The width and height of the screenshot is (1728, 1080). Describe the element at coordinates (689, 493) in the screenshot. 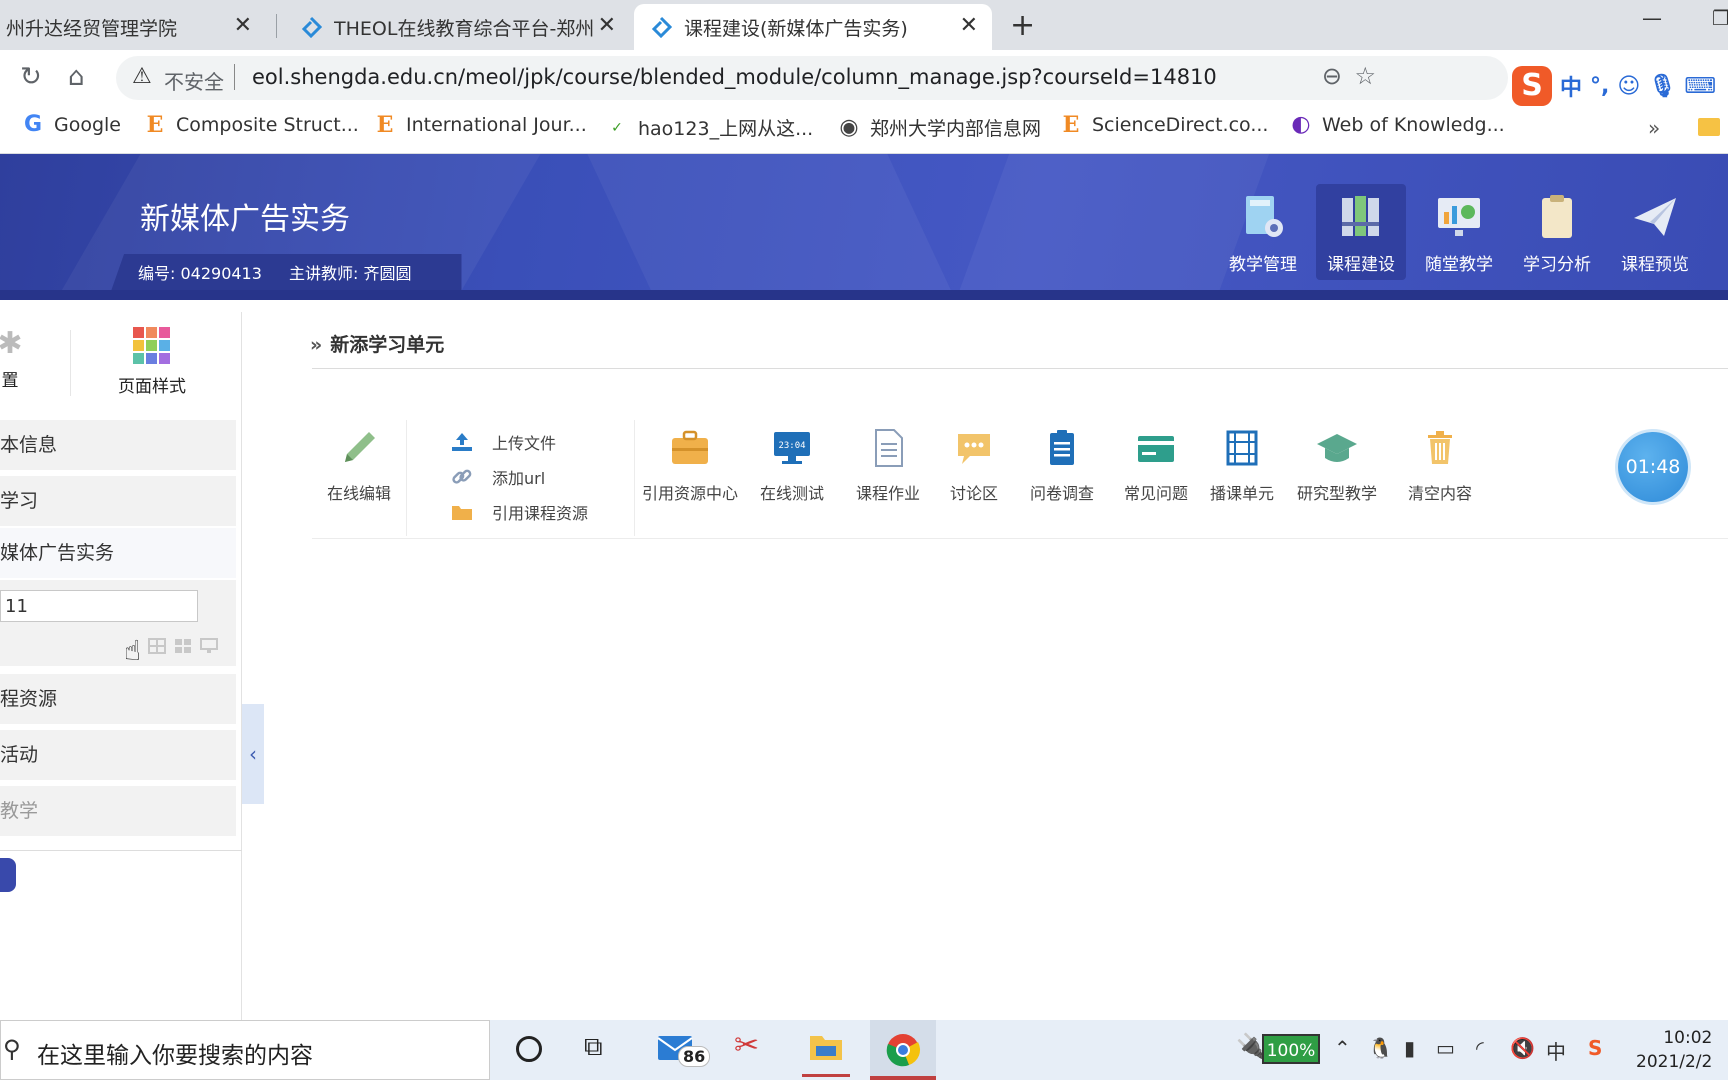

I see `tool-label: 引用资源中心` at that location.